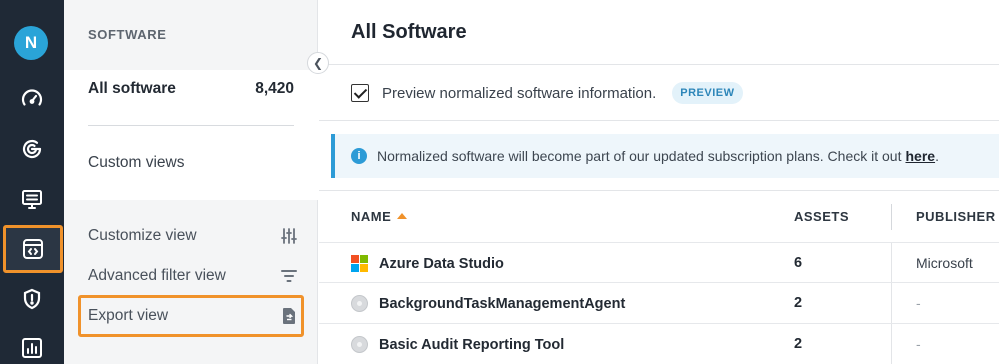 The height and width of the screenshot is (364, 999). Describe the element at coordinates (32, 199) in the screenshot. I see `assets-monitor-icon` at that location.